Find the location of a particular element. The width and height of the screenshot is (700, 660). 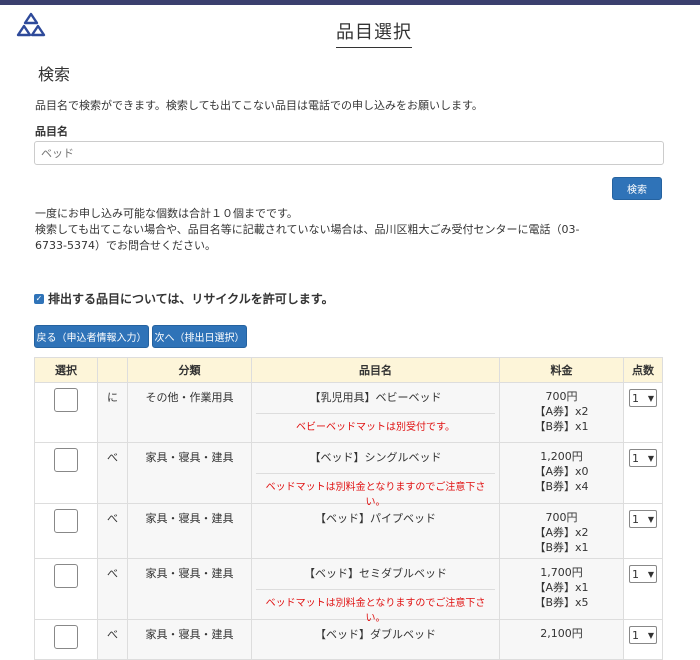

row-ticket-b: 【B券】x4 is located at coordinates (561, 486).